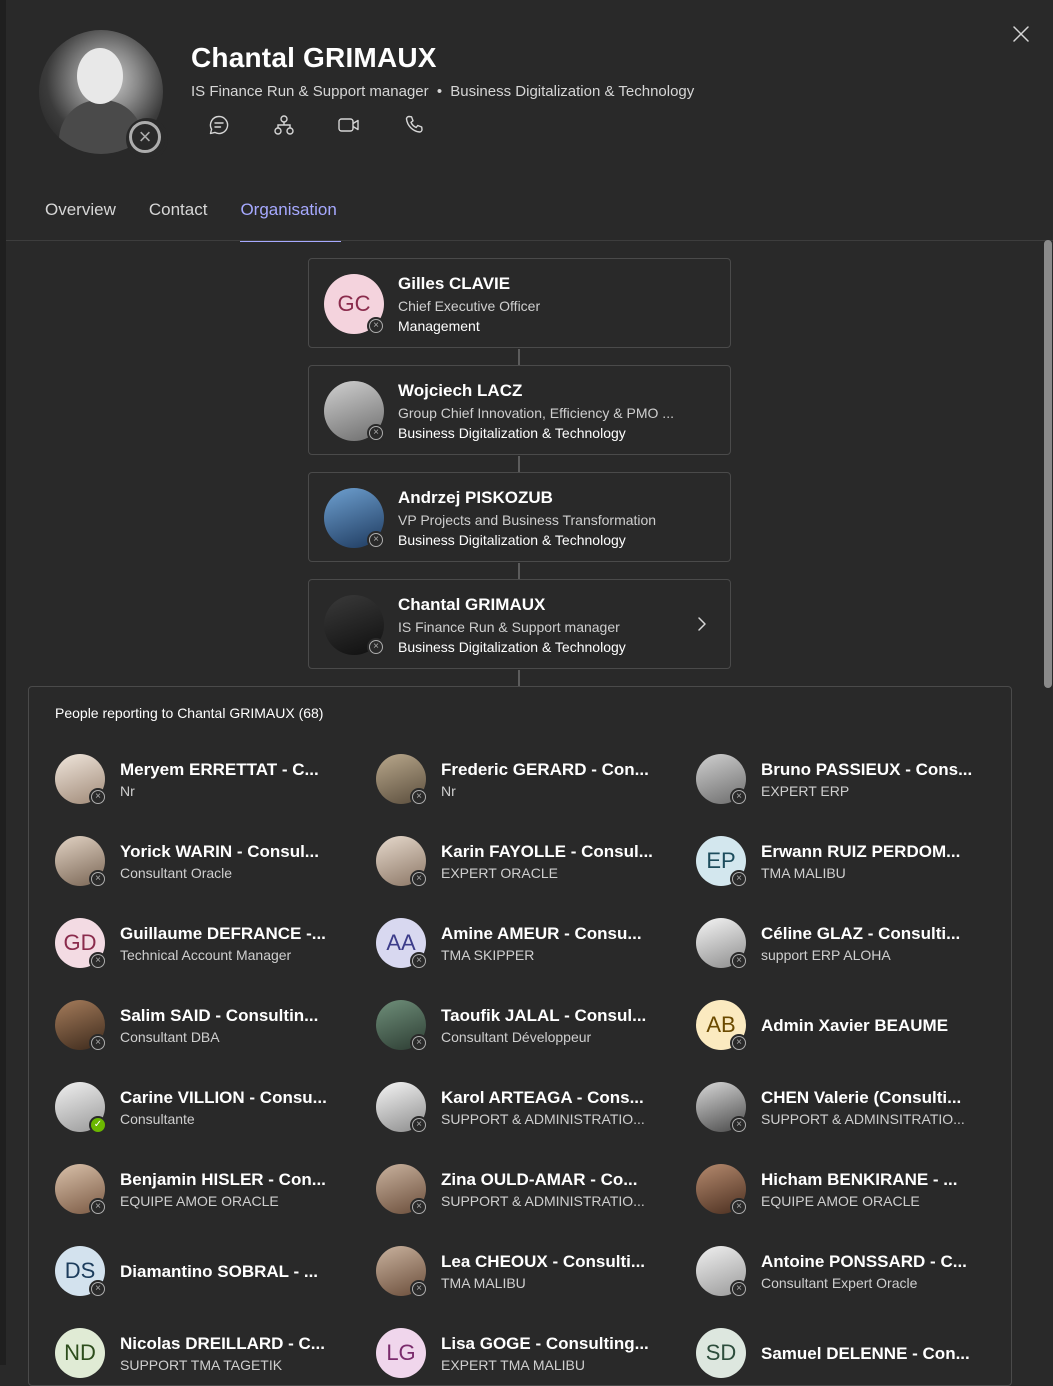 The width and height of the screenshot is (1053, 1386). I want to click on chevron-right-icon, so click(702, 626).